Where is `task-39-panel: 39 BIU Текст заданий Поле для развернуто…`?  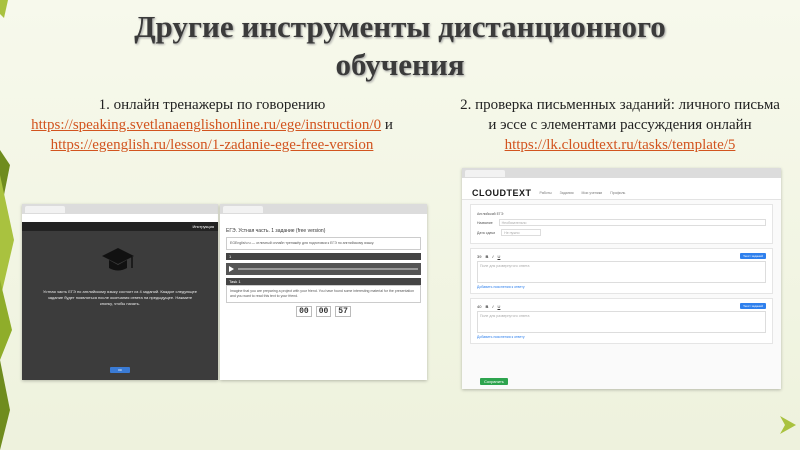
task-39-panel: 39 BIU Текст заданий Поле для развернуто… is located at coordinates (621, 271).